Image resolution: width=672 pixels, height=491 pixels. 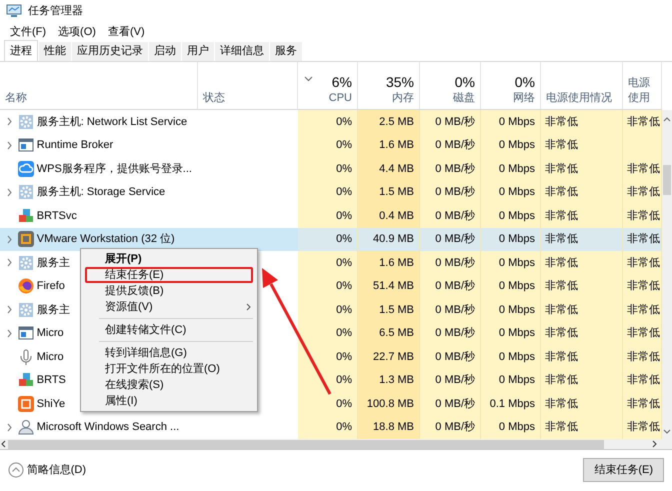 I want to click on process-name: 服务主, so click(x=53, y=263).